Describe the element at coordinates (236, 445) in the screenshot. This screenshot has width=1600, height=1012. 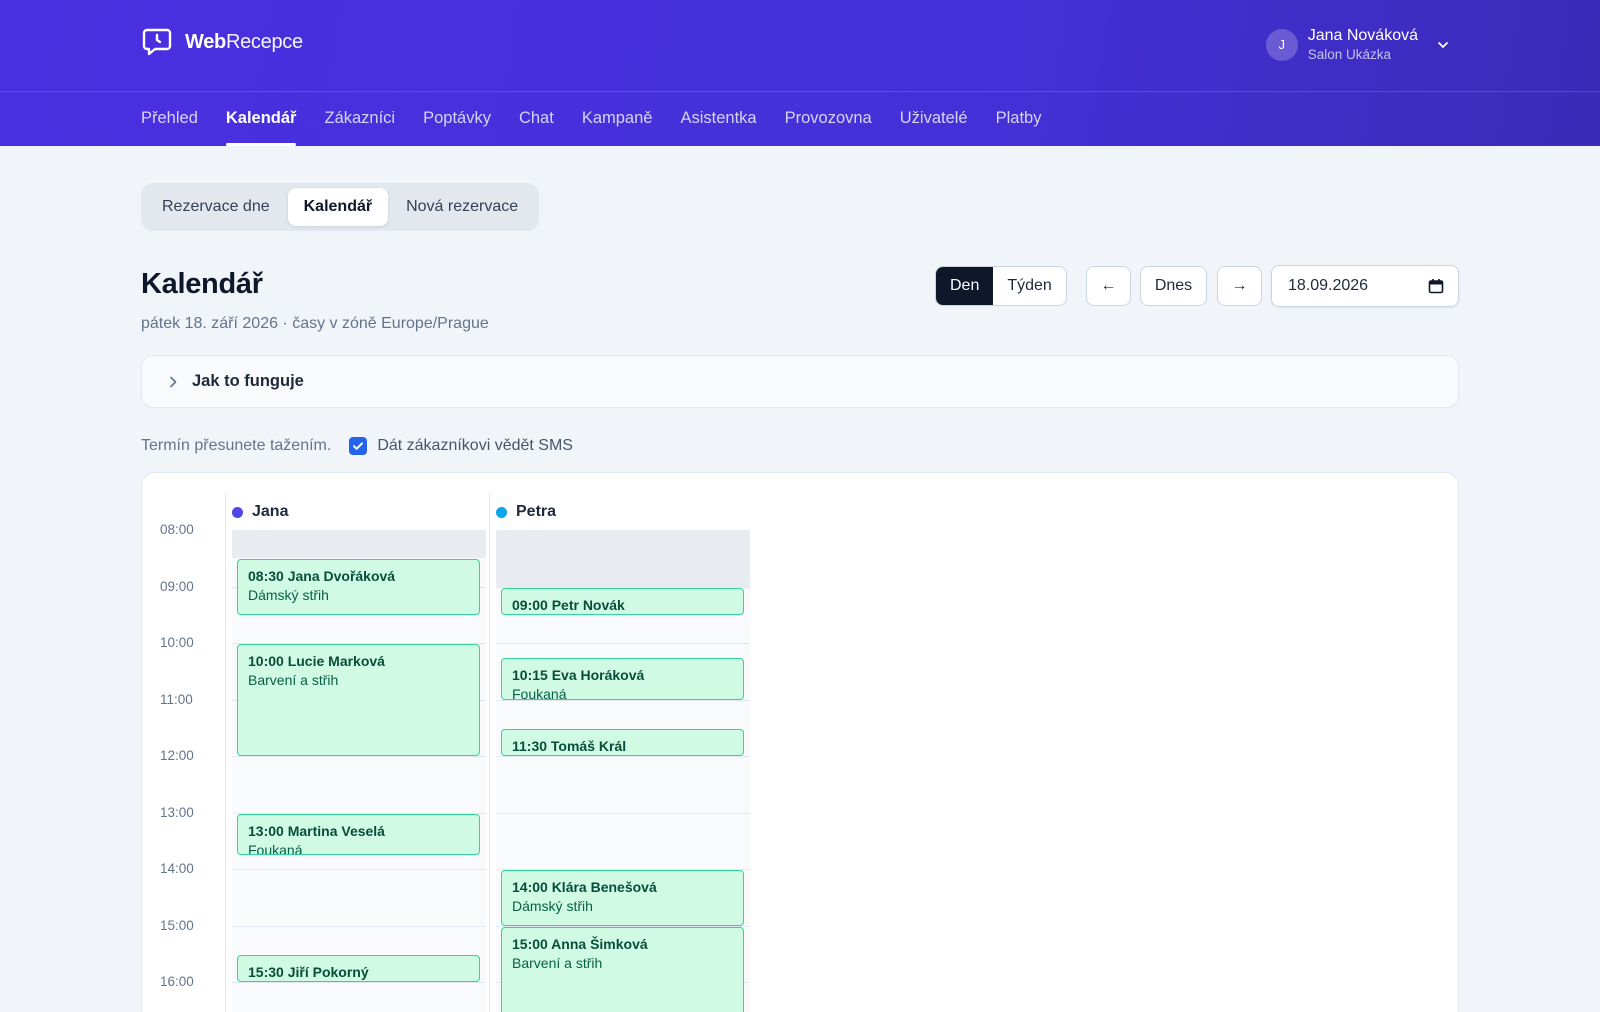
I see `drag-hint-text: Termín přesunete tažením.` at that location.